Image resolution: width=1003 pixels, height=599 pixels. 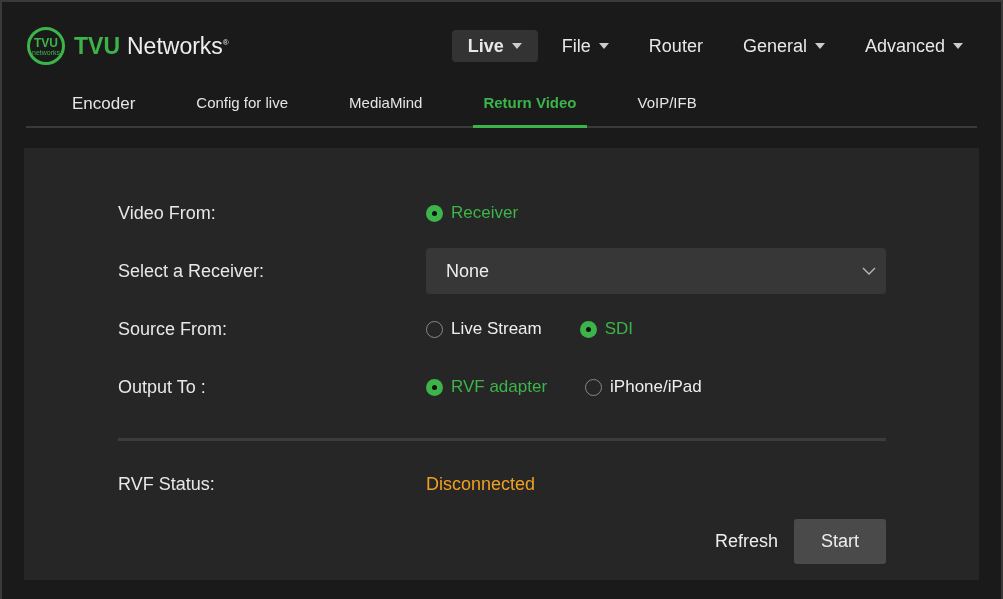 I want to click on brand-mark: TVU, so click(x=97, y=46).